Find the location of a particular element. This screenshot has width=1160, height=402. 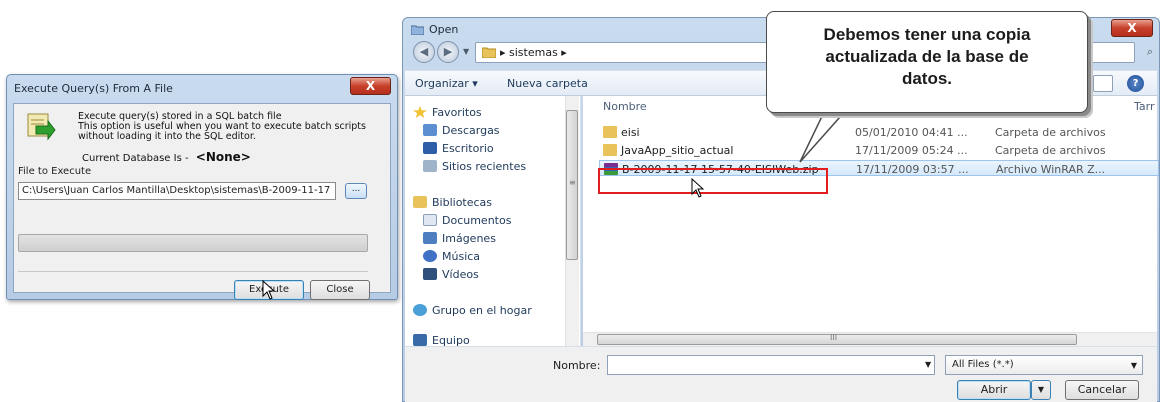

progress-bar is located at coordinates (193, 243).